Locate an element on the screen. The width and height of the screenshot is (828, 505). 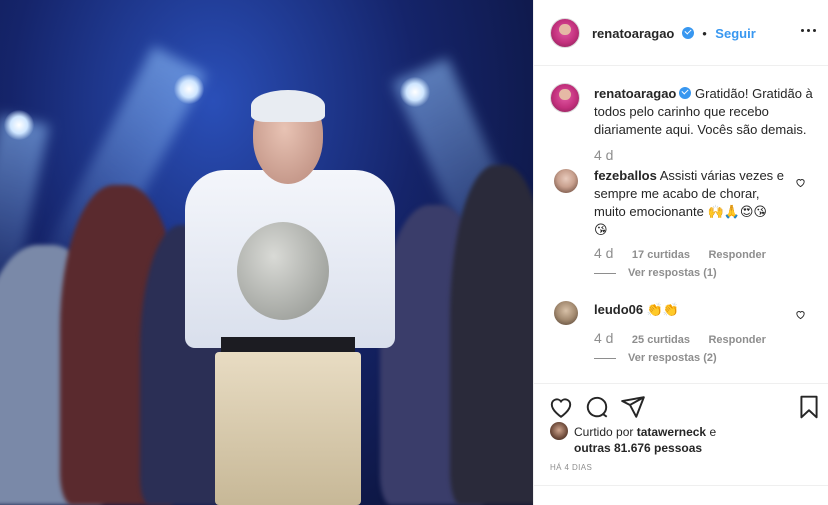
comment: leudo06 👏👏 is located at coordinates (694, 310).